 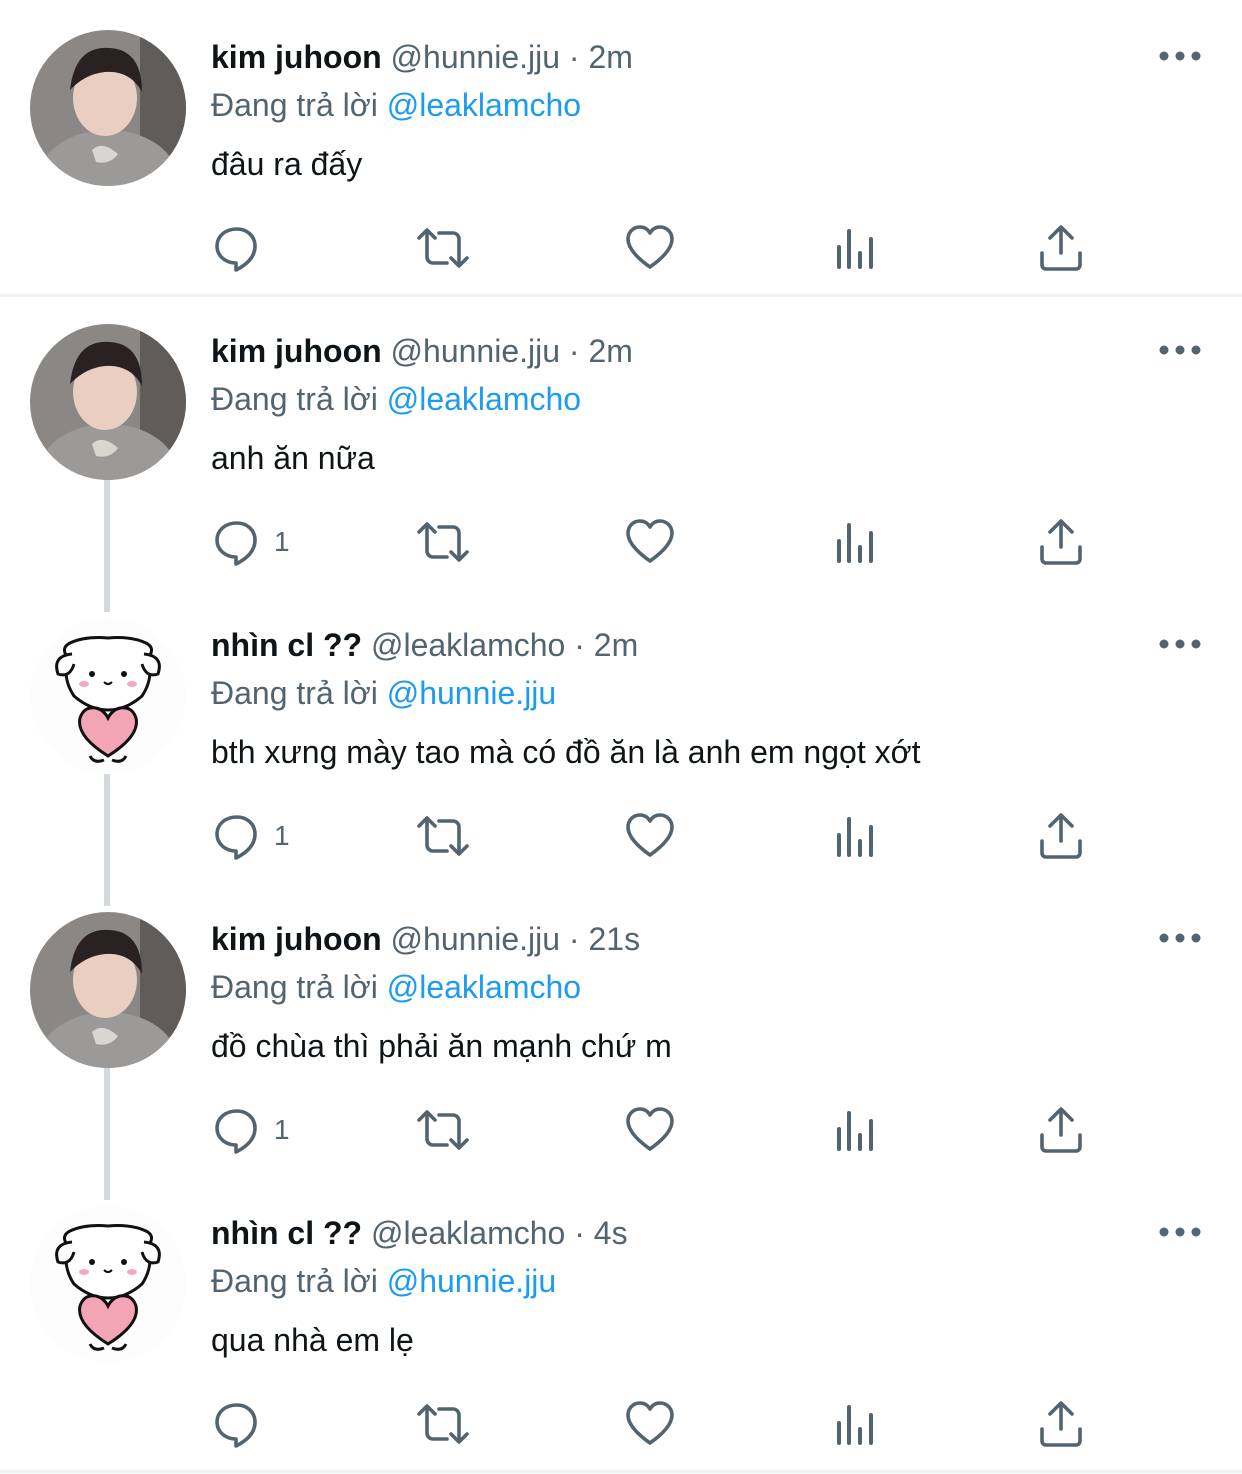 I want to click on photo-avatar-image, so click(x=108, y=108).